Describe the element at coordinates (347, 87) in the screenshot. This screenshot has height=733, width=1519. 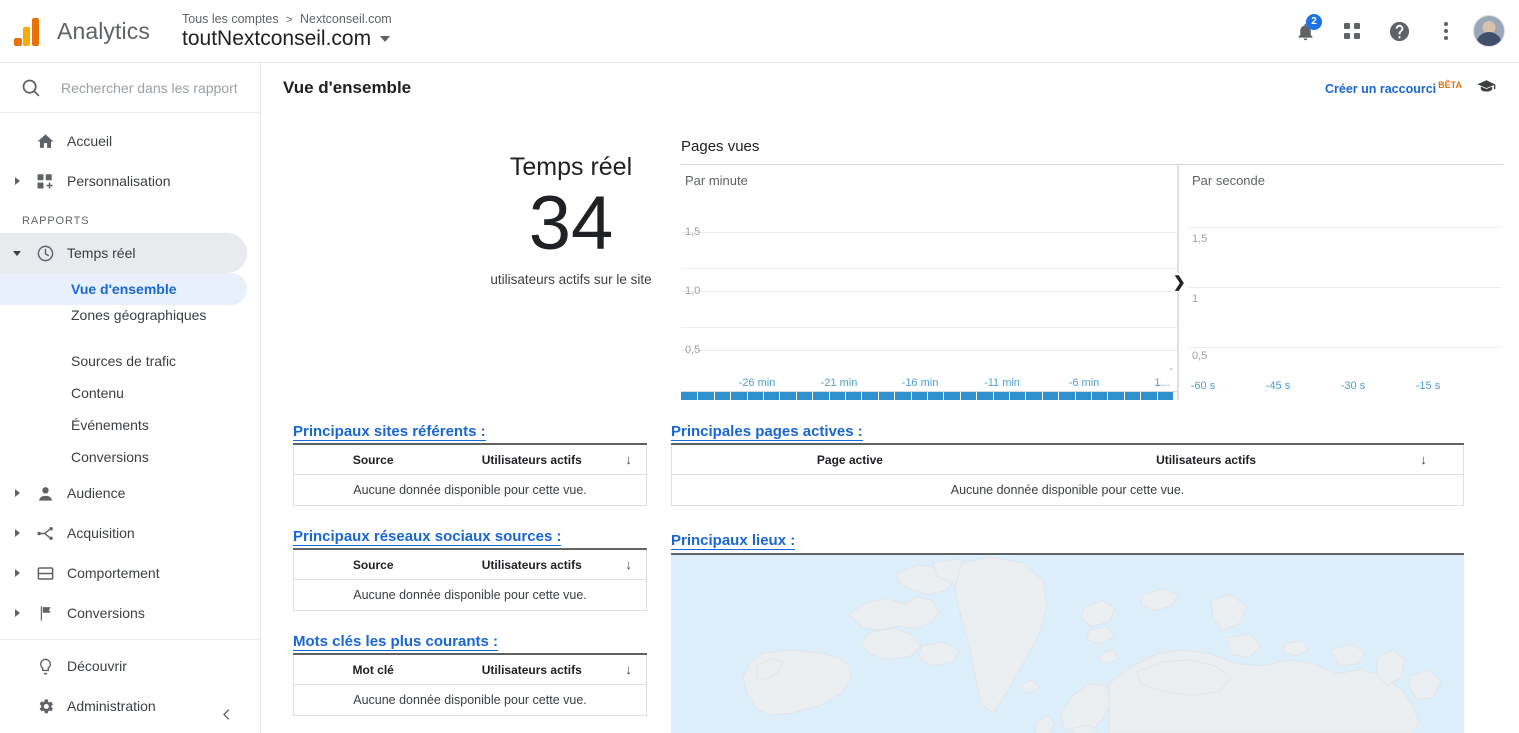
I see `page-title: Vue d'ensemble` at that location.